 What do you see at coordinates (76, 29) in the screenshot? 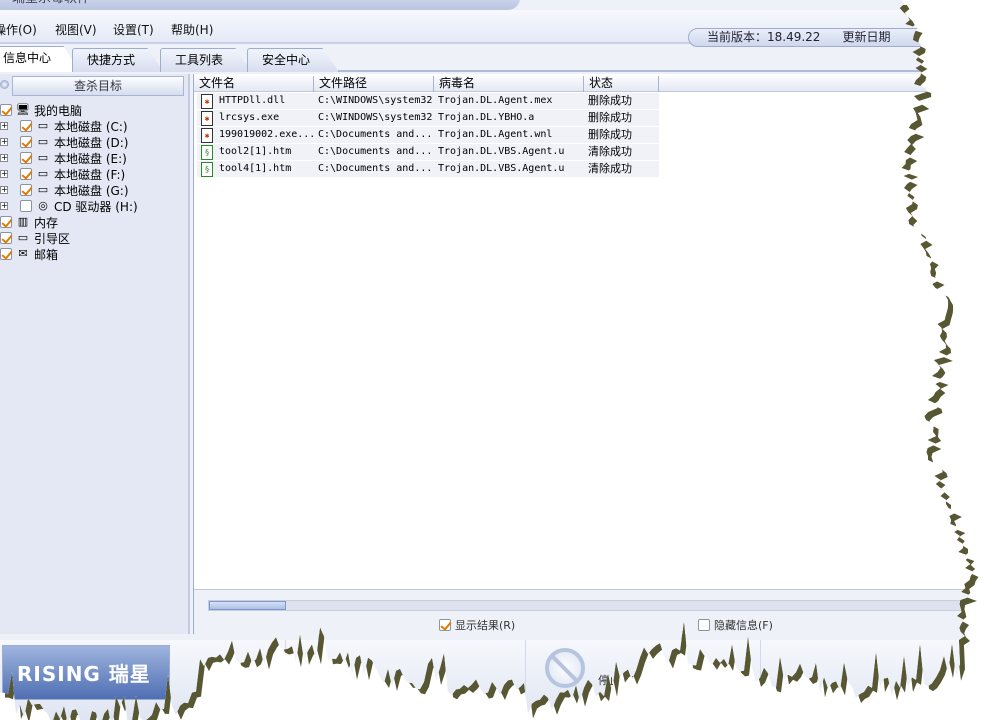
I see `menu-view: 视图(V)` at bounding box center [76, 29].